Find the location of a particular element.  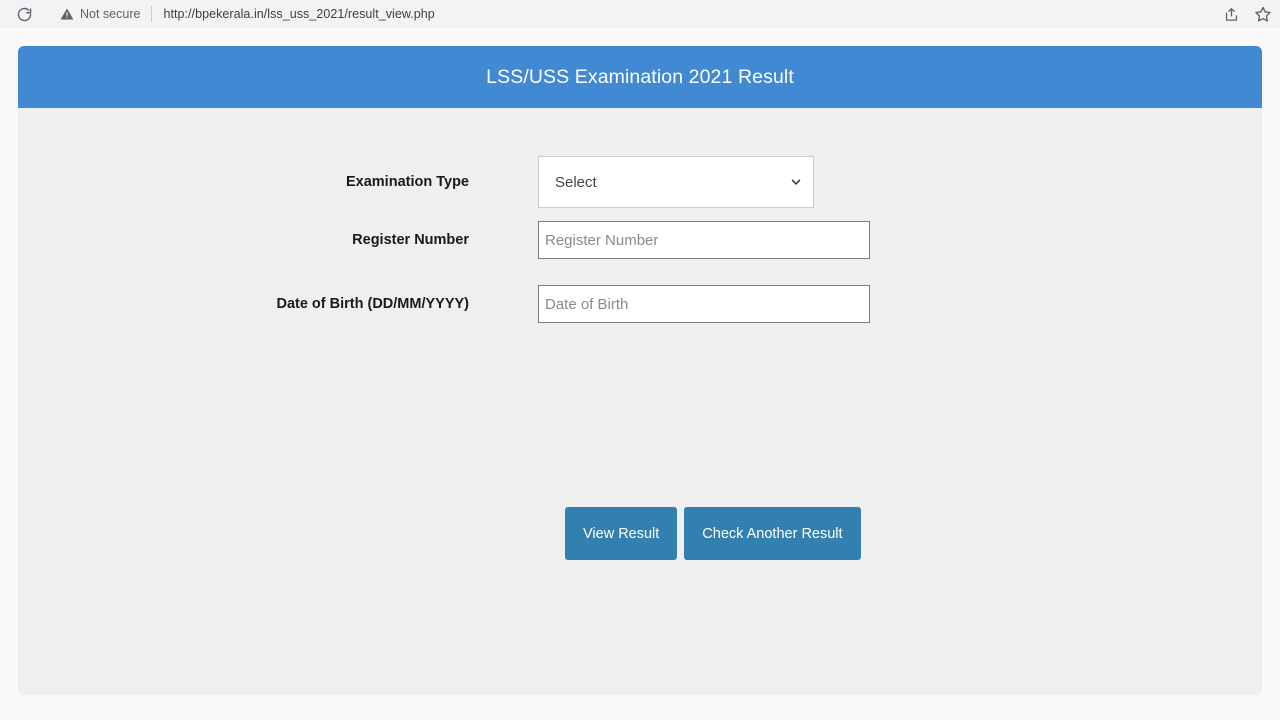

security-label: Not secure is located at coordinates (110, 14).